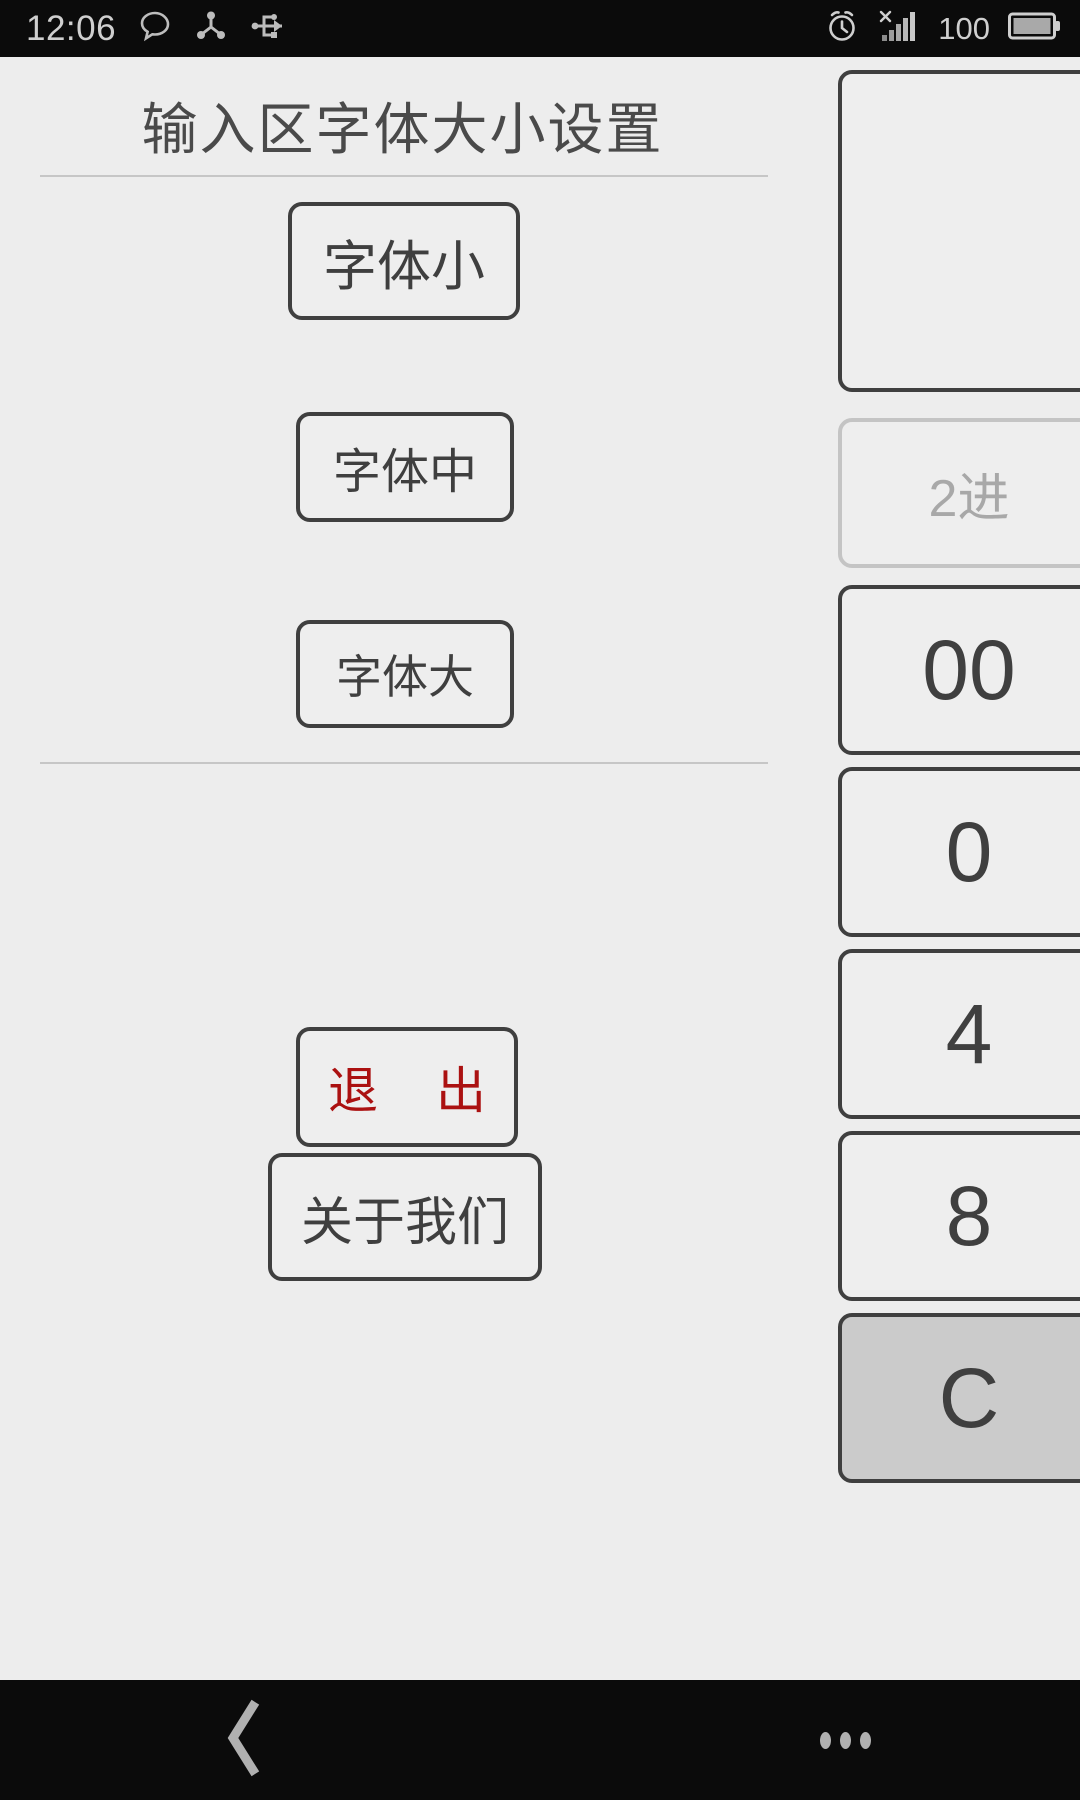  I want to click on calc-four-button: 4, so click(959, 1034).